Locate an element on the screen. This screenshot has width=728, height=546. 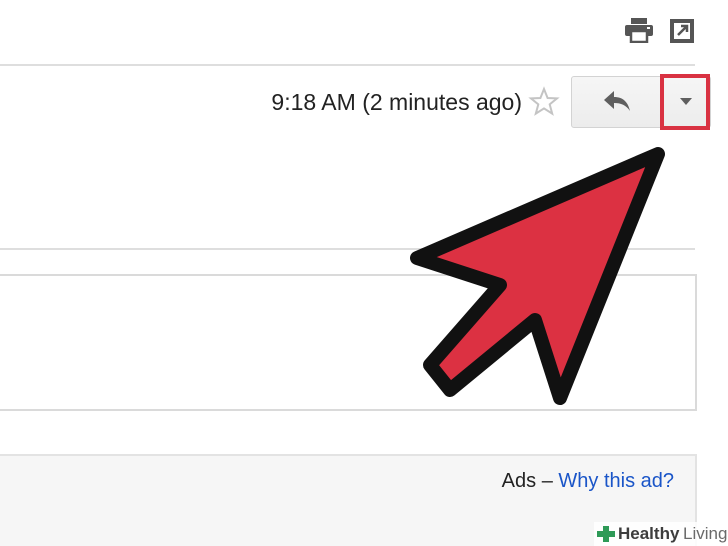
highlight-box is located at coordinates (685, 102).